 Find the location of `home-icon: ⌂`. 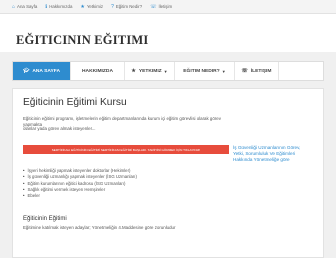

home-icon: ⌂ is located at coordinates (14, 6).